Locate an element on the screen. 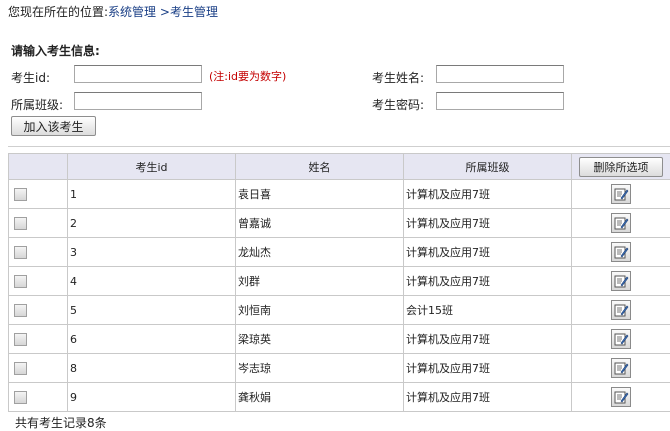 This screenshot has height=431, width=670. breadcrumb-link-student: 考生管理 is located at coordinates (194, 12).